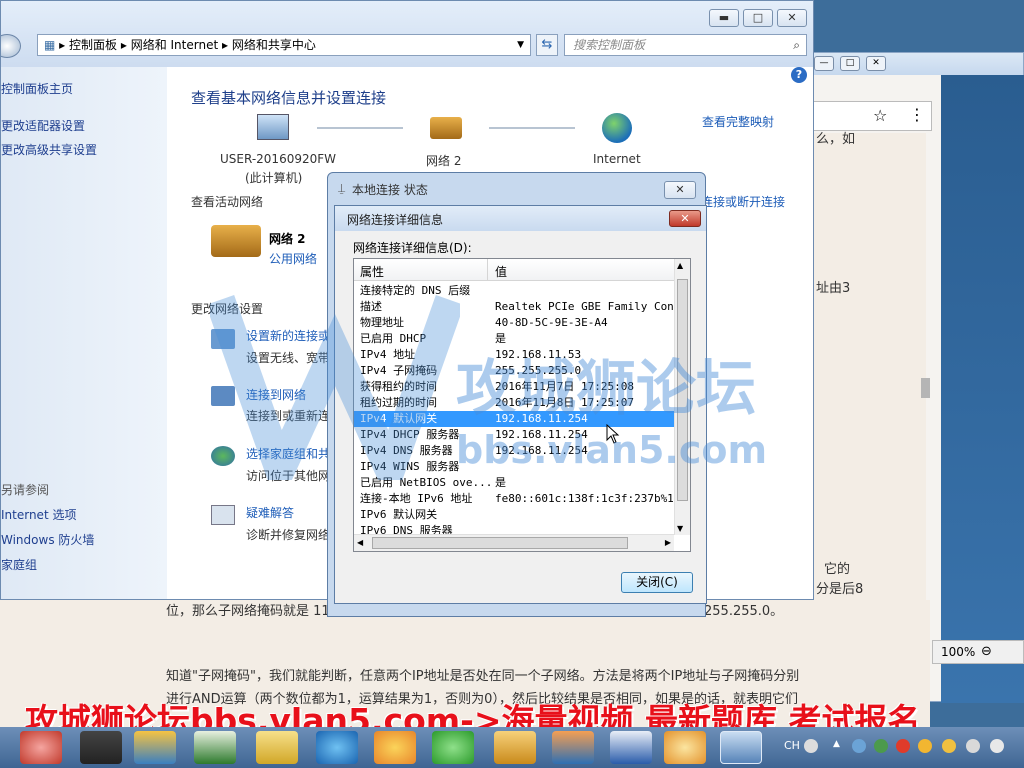 This screenshot has height=768, width=1024. What do you see at coordinates (293, 258) in the screenshot?
I see `active-network-type: 公用网络` at bounding box center [293, 258].